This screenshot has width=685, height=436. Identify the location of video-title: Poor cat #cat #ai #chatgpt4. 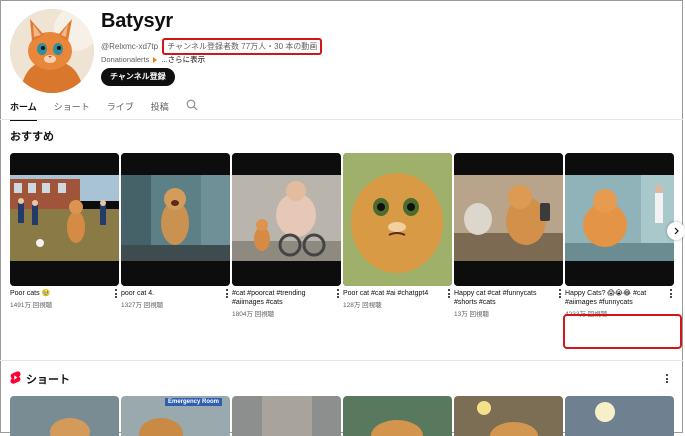
(397, 293).